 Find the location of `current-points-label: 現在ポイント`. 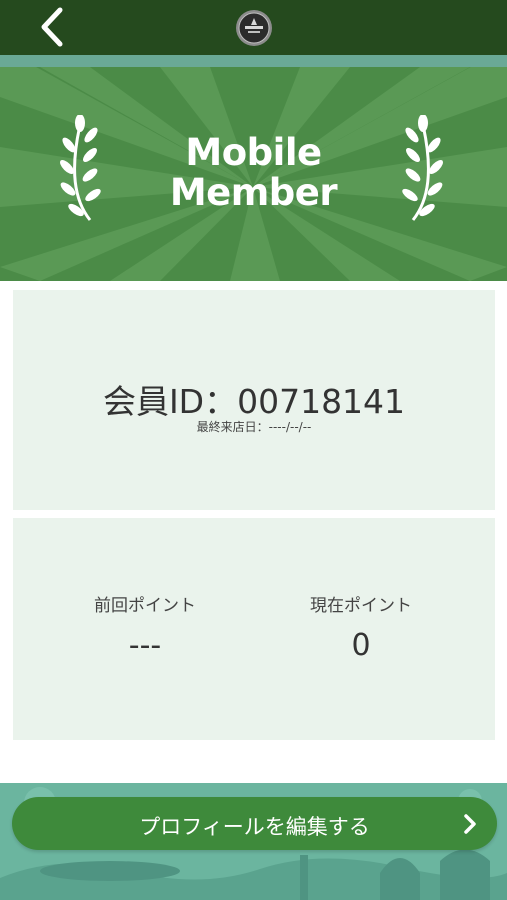

current-points-label: 現在ポイント is located at coordinates (361, 606).